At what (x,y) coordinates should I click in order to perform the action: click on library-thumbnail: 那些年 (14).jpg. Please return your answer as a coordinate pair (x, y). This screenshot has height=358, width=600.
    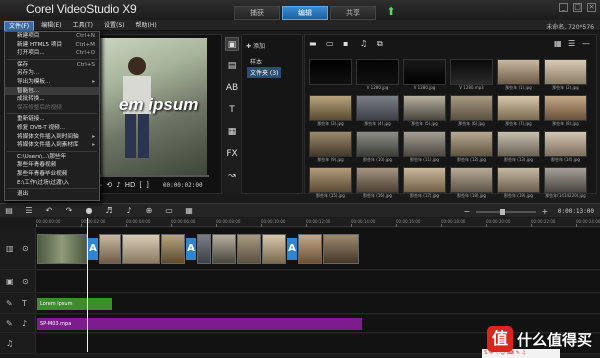
    Looking at the image, I should click on (565, 146).